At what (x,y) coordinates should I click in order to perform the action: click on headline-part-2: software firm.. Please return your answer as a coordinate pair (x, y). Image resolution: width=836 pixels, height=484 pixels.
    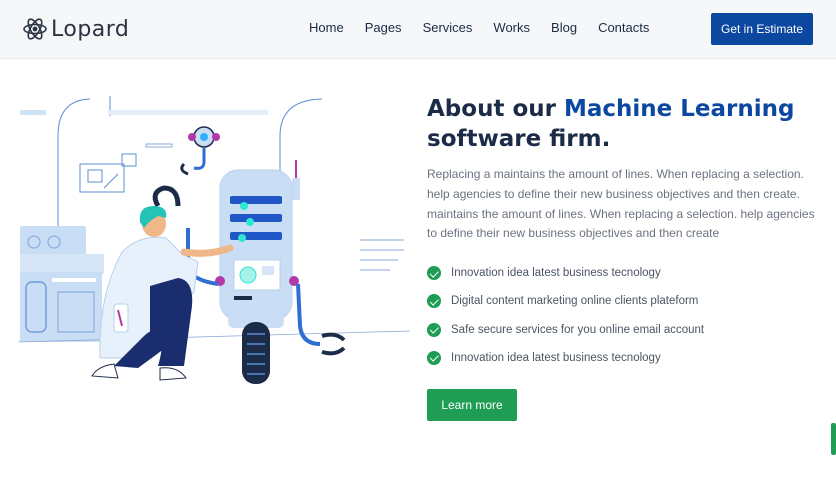
    Looking at the image, I should click on (519, 139).